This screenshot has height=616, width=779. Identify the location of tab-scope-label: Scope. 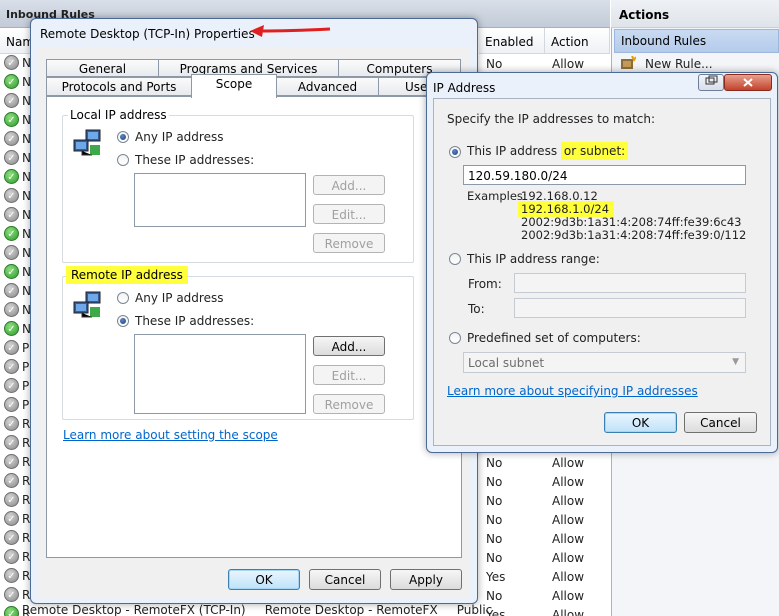
(234, 84).